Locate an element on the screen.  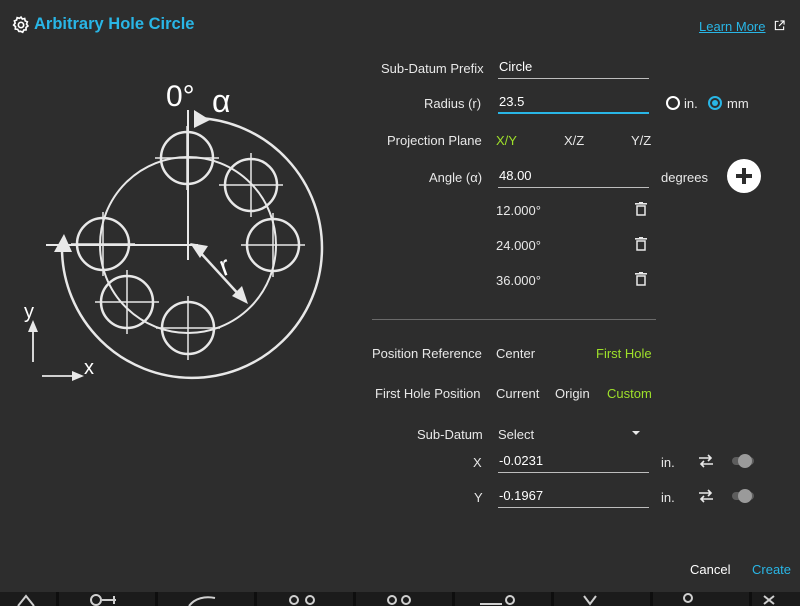
radius-label: Radius (r) is located at coordinates (453, 103).